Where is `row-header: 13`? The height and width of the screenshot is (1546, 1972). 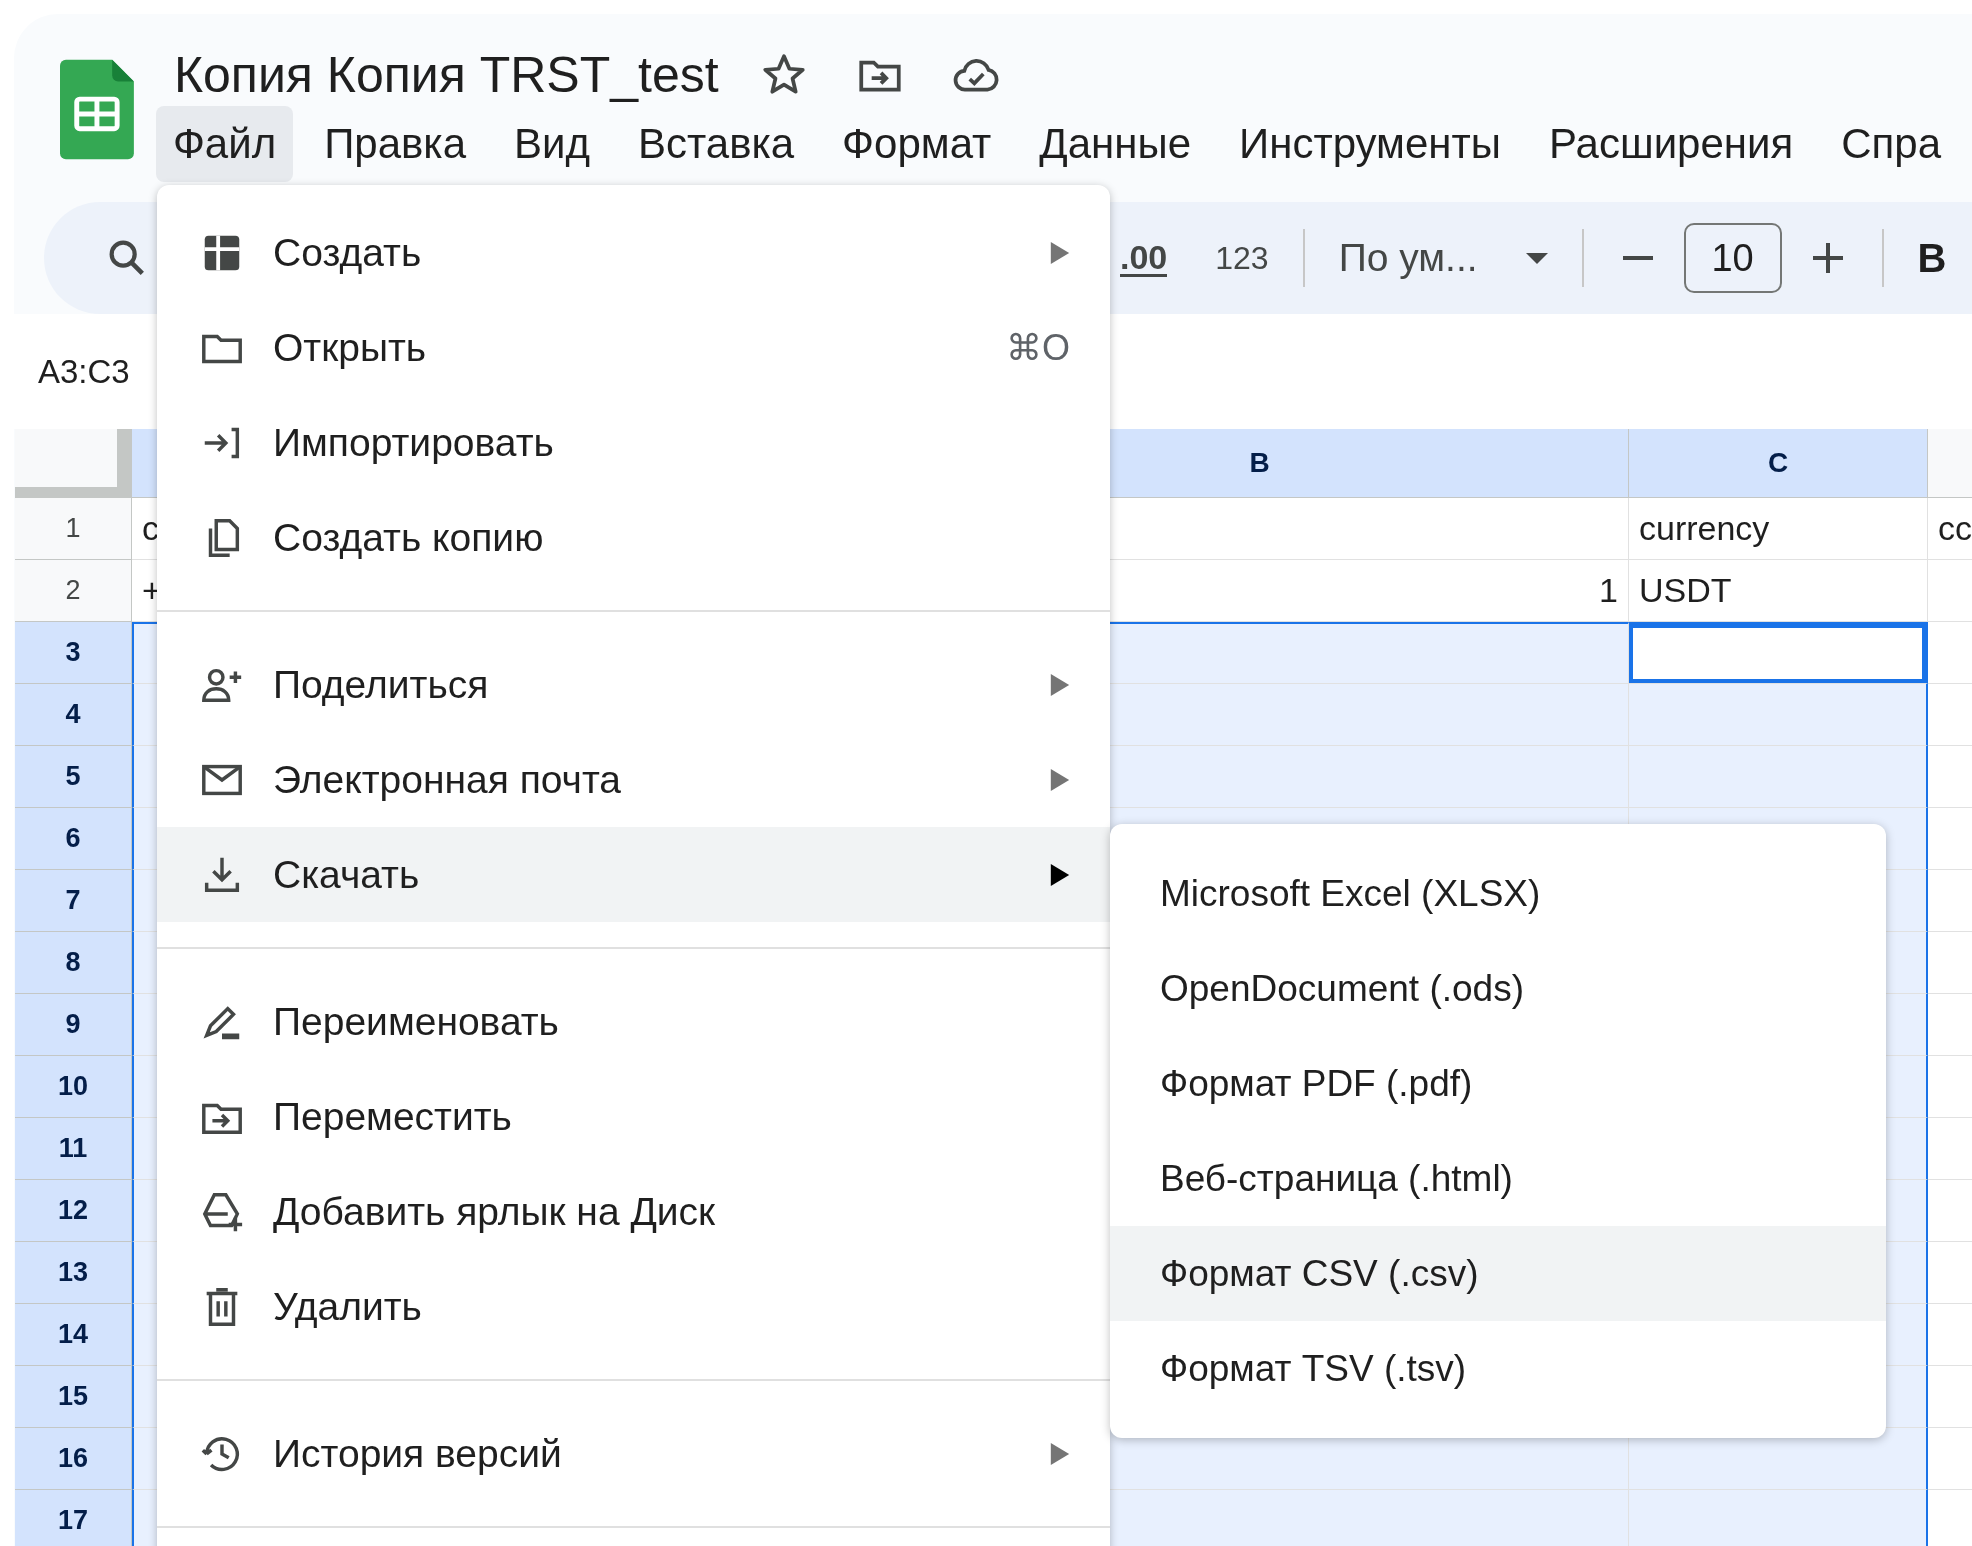
row-header: 13 is located at coordinates (73, 1273).